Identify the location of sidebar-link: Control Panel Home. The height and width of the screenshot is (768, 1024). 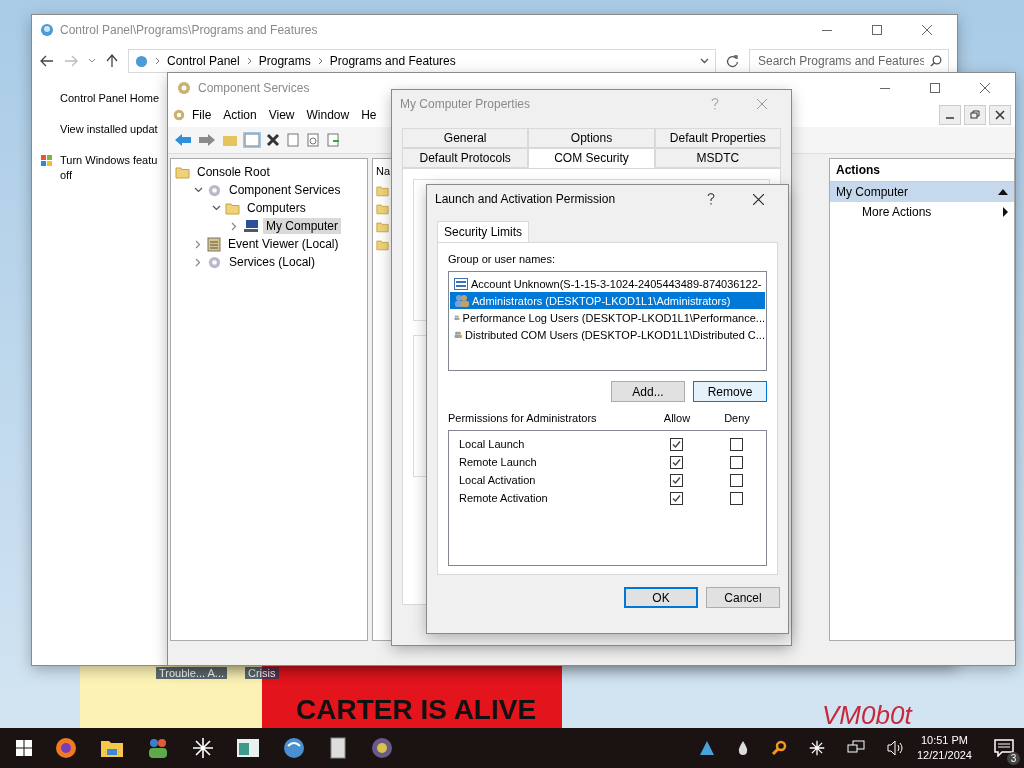
(110, 98).